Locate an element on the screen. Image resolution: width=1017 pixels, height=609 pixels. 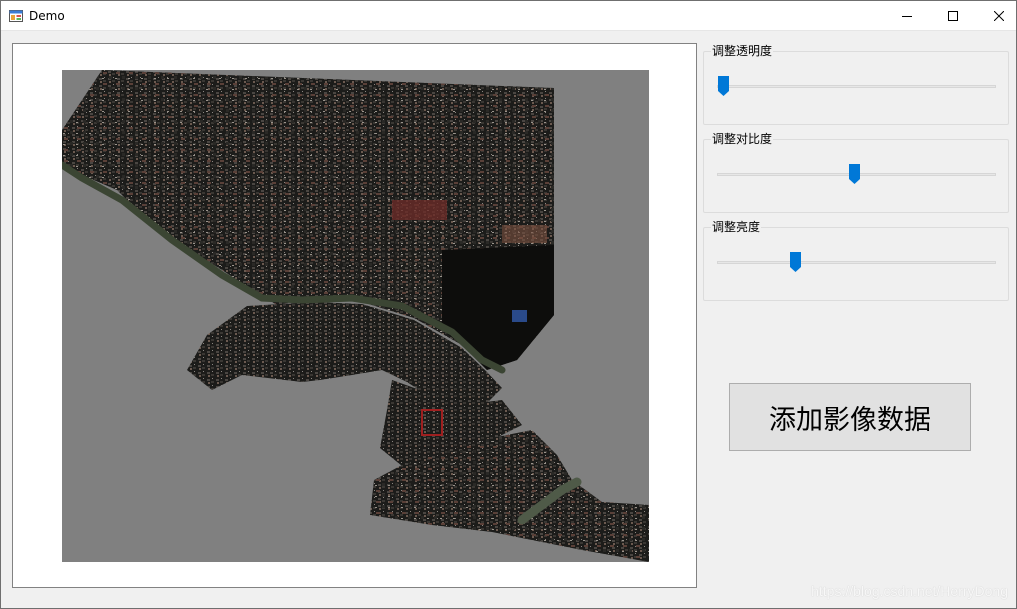
maximize-button is located at coordinates (953, 15).